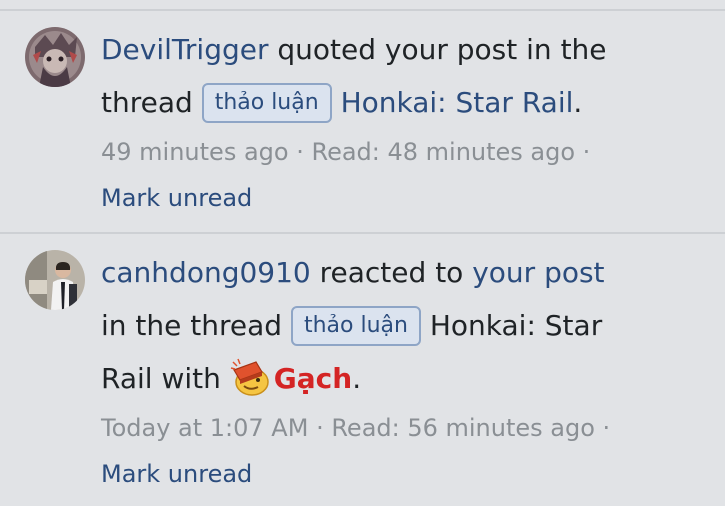 The width and height of the screenshot is (725, 506). I want to click on top-divider, so click(362, 10).